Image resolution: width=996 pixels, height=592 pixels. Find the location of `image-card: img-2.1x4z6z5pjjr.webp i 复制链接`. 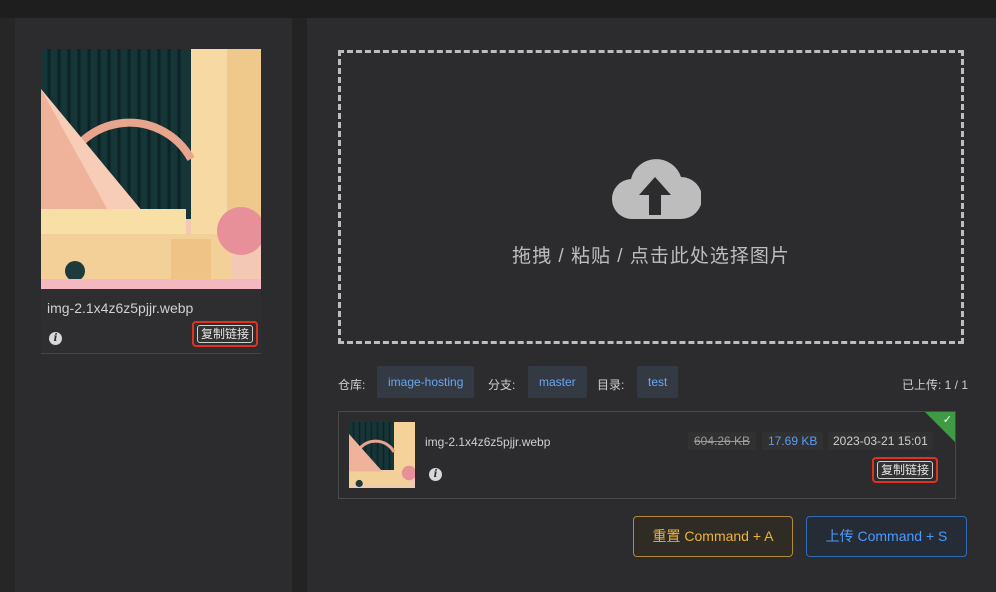

image-card: img-2.1x4z6z5pjjr.webp i 复制链接 is located at coordinates (151, 201).